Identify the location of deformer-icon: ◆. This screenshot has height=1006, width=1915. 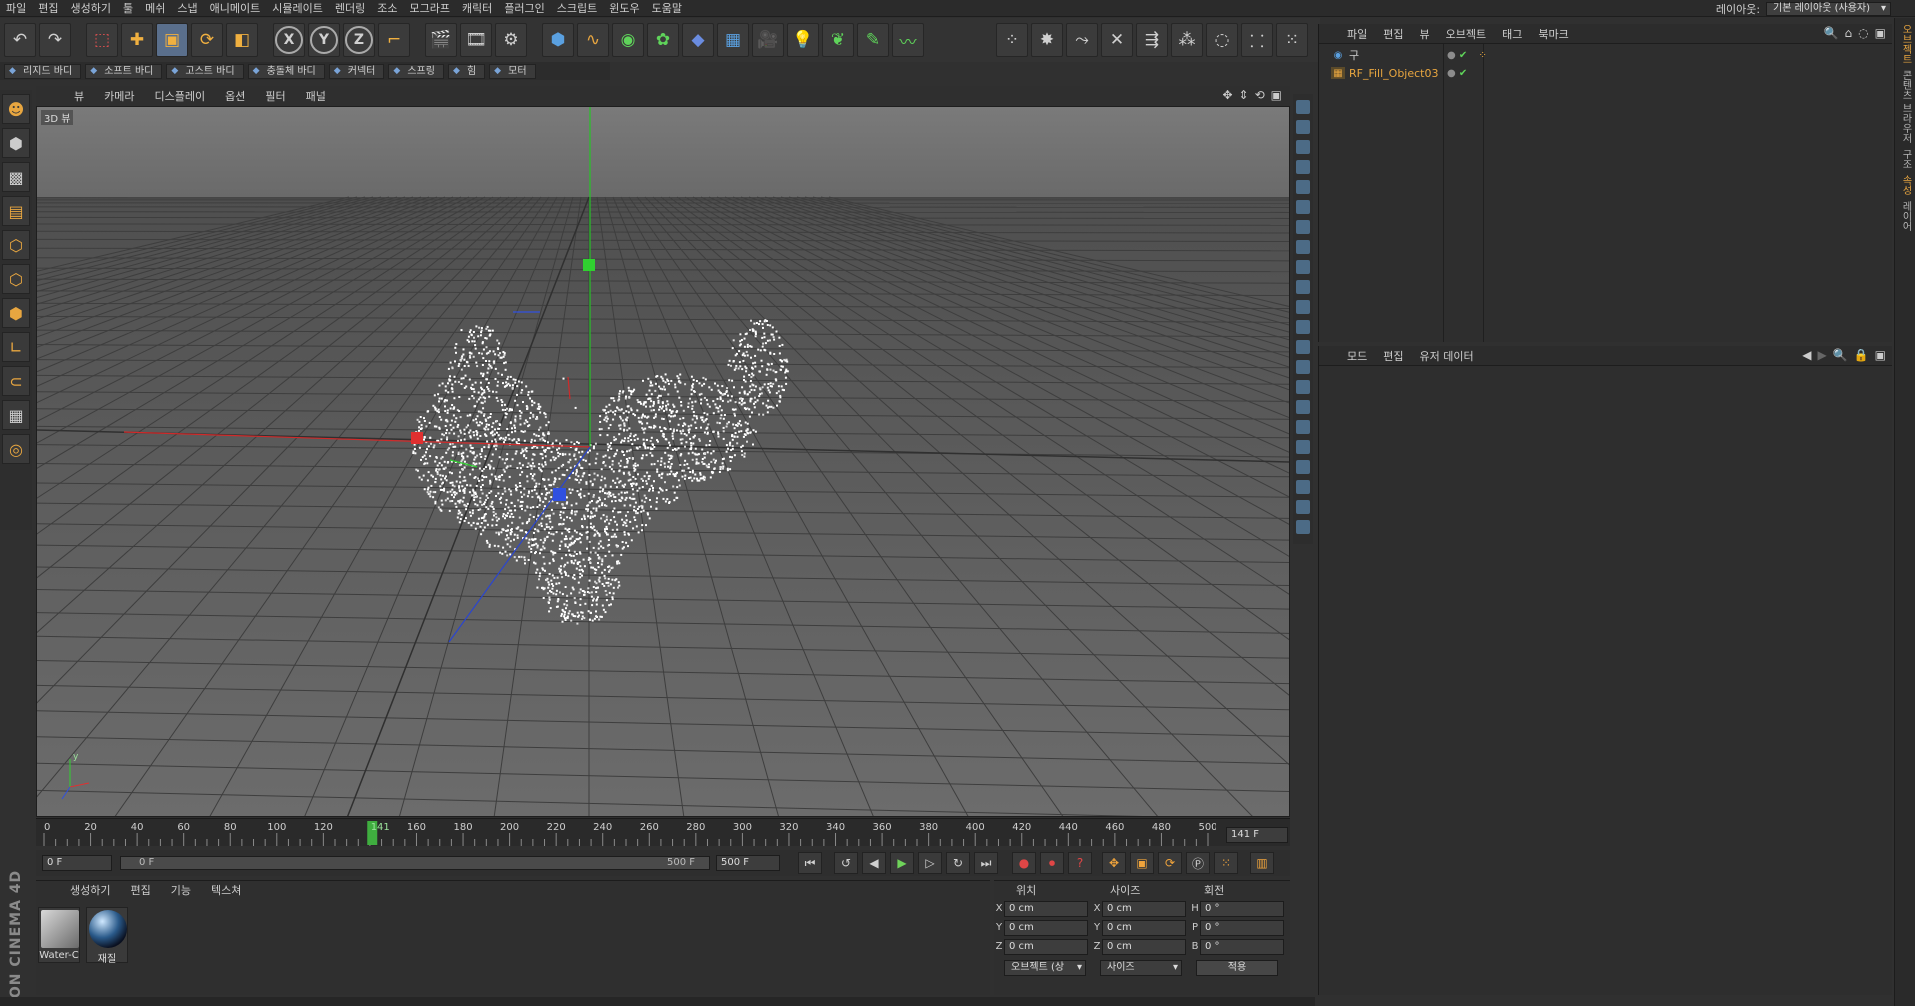
(698, 40).